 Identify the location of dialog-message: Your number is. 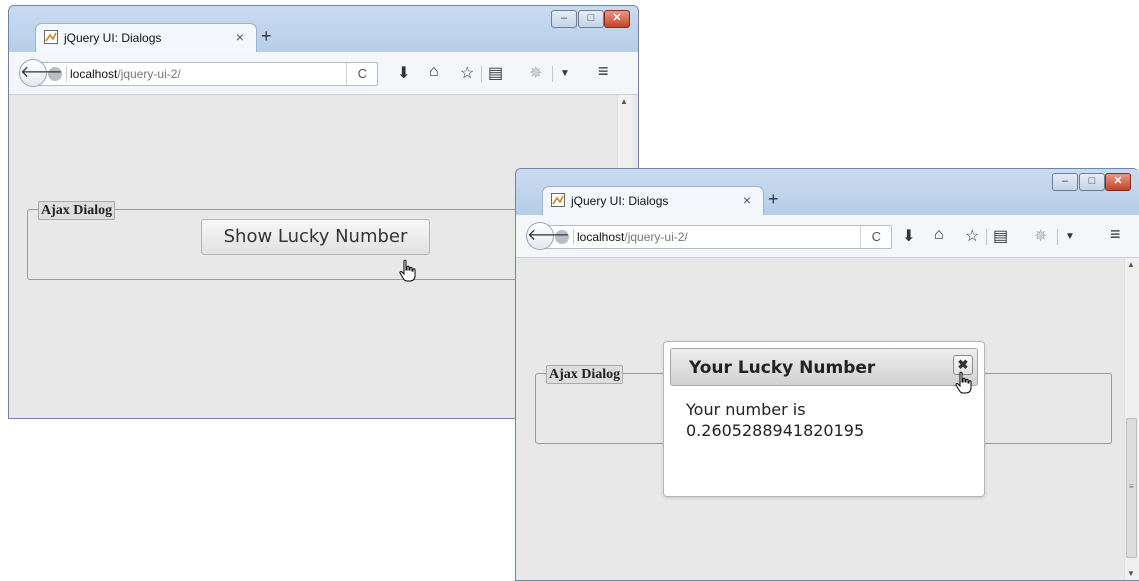
(746, 409).